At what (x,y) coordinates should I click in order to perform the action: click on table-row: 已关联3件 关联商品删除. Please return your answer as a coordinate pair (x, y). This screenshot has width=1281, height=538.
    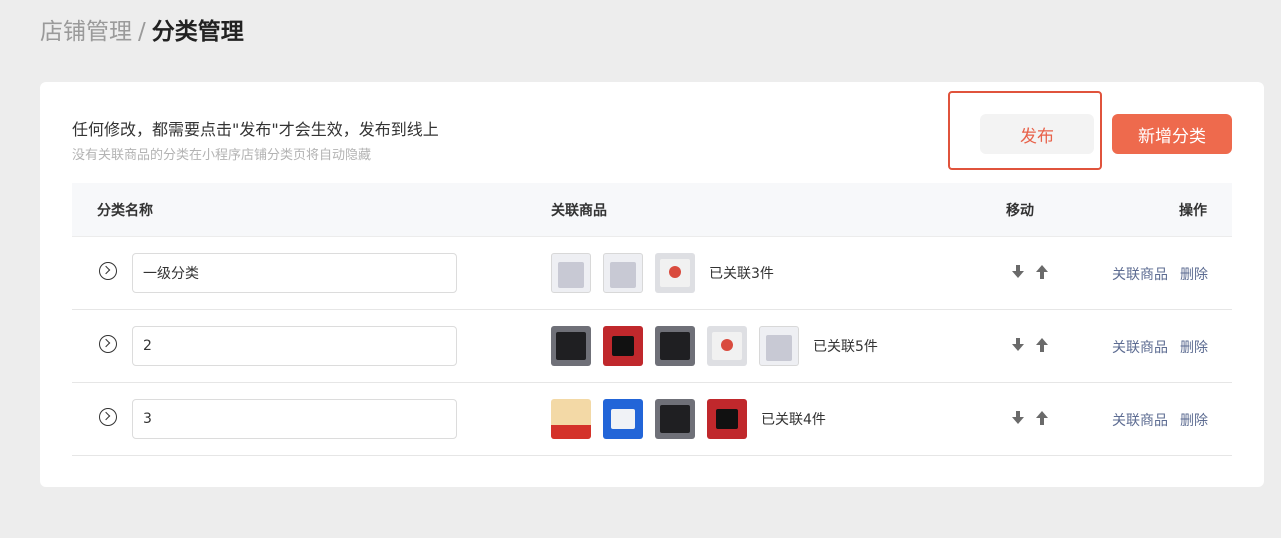
    Looking at the image, I should click on (652, 273).